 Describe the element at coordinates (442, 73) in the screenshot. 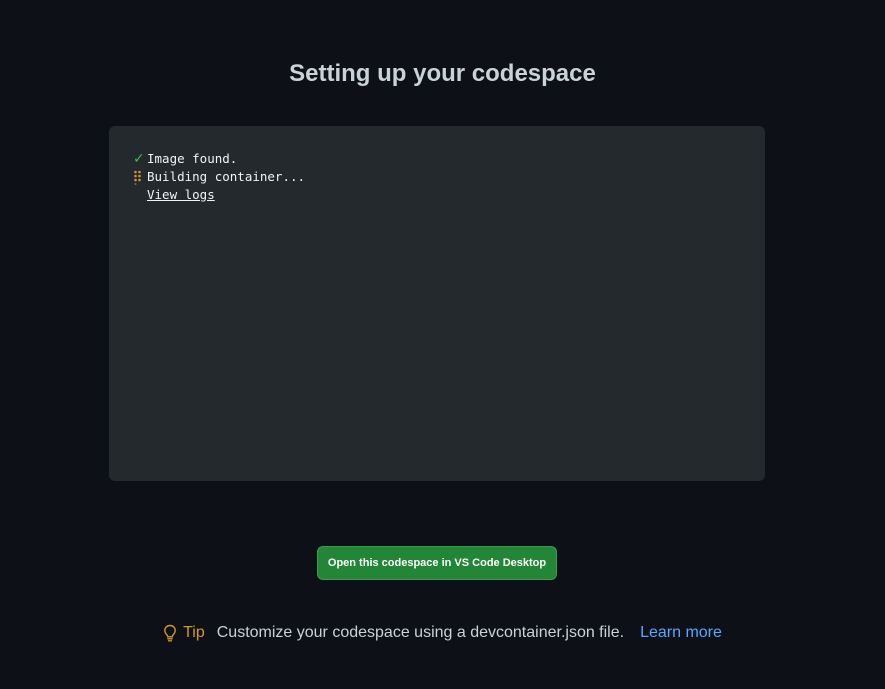

I see `page-title: Setting up your codespace` at that location.